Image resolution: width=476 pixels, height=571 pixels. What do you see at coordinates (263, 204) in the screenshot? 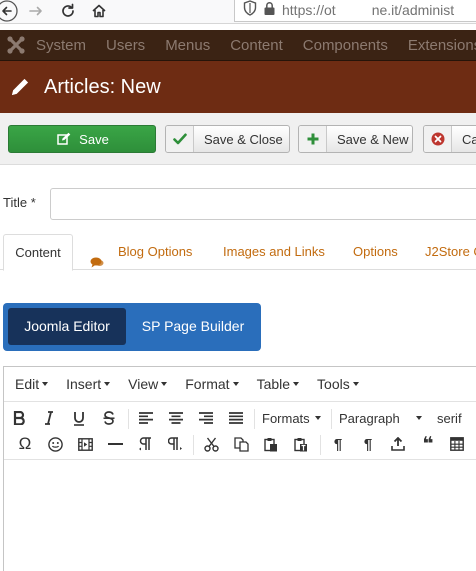
I see `title-input` at bounding box center [263, 204].